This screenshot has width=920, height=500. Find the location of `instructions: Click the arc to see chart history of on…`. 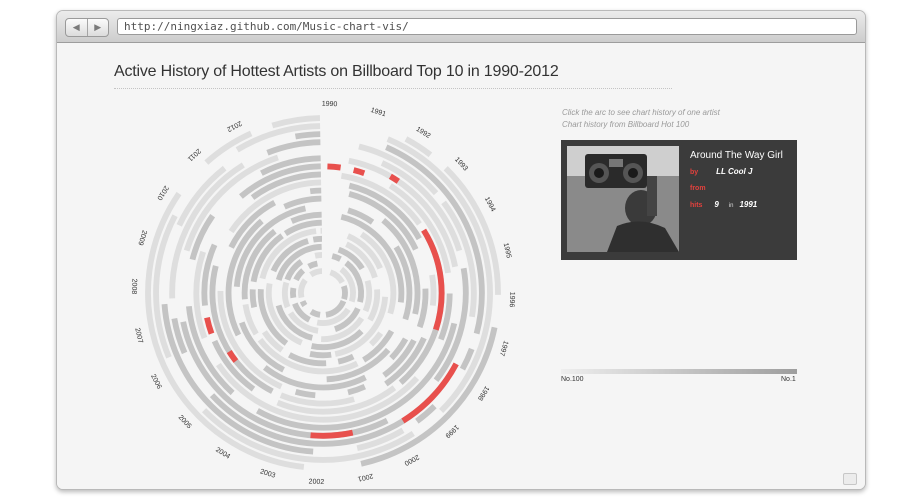

instructions: Click the arc to see chart history of on… is located at coordinates (641, 119).